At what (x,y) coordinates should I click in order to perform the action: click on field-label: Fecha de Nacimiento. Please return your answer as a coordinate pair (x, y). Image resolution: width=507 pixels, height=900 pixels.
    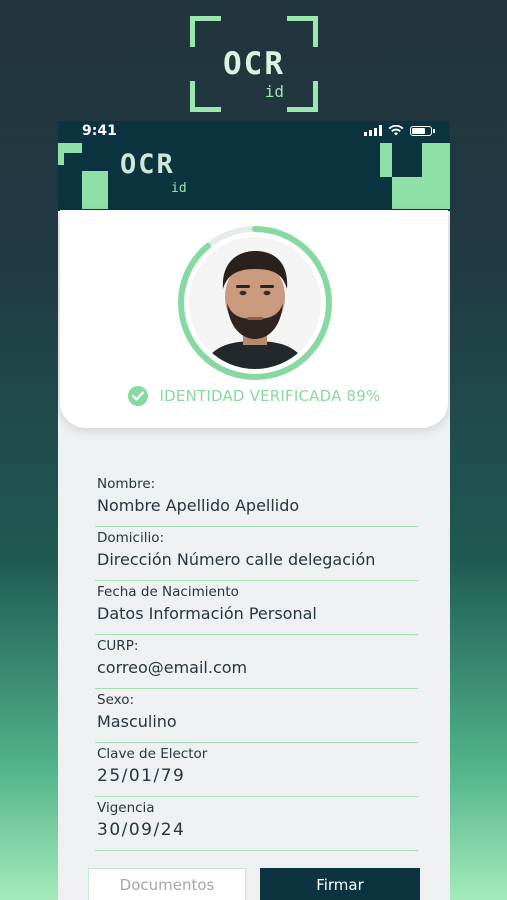
    Looking at the image, I should click on (168, 592).